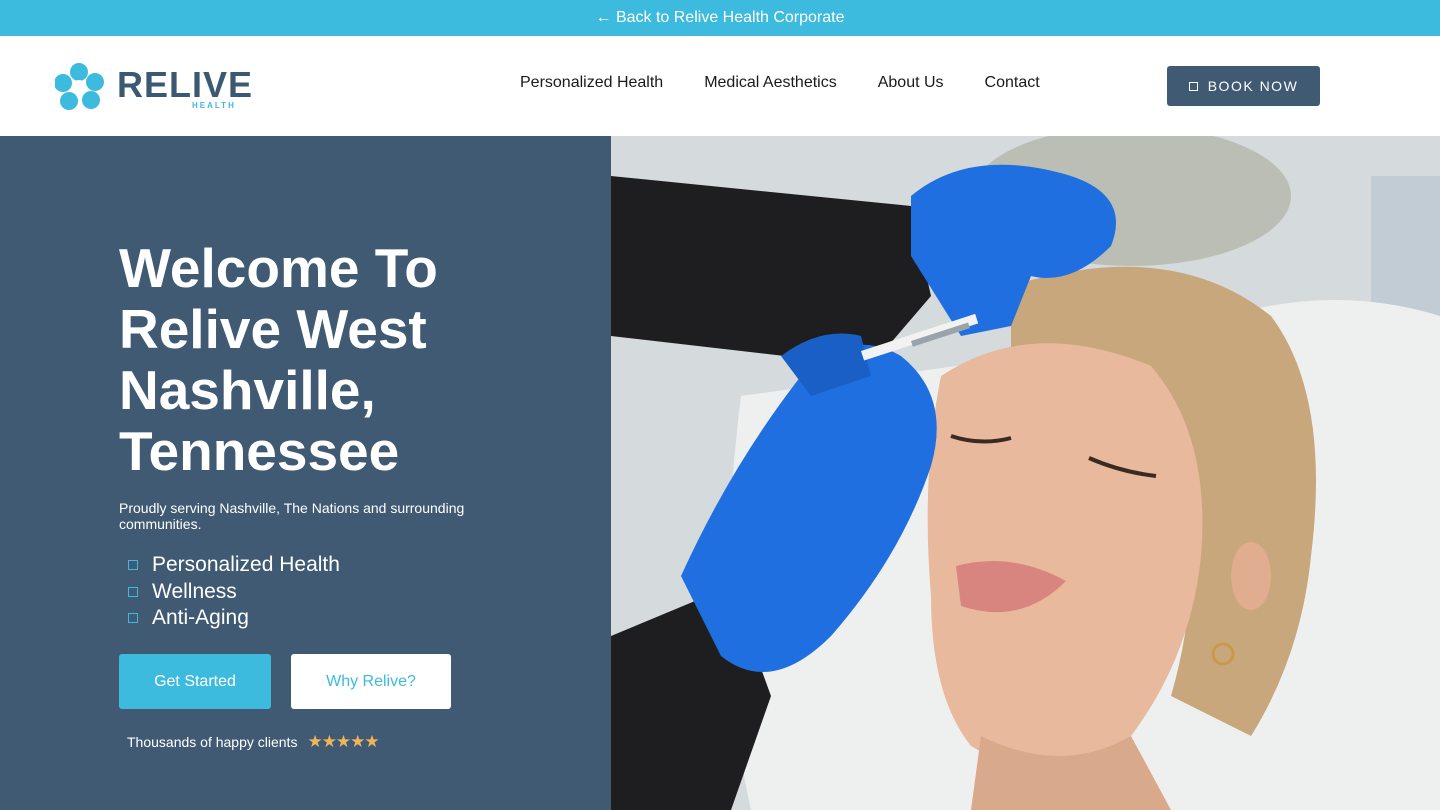 This screenshot has width=1440, height=810. What do you see at coordinates (343, 741) in the screenshot?
I see `star-icon: ★★★★★` at bounding box center [343, 741].